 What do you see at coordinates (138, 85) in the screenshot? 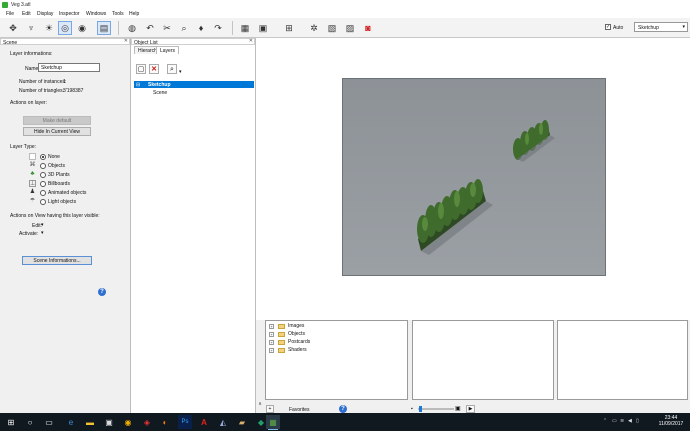
I see `expand-icon: ⊟` at bounding box center [138, 85].